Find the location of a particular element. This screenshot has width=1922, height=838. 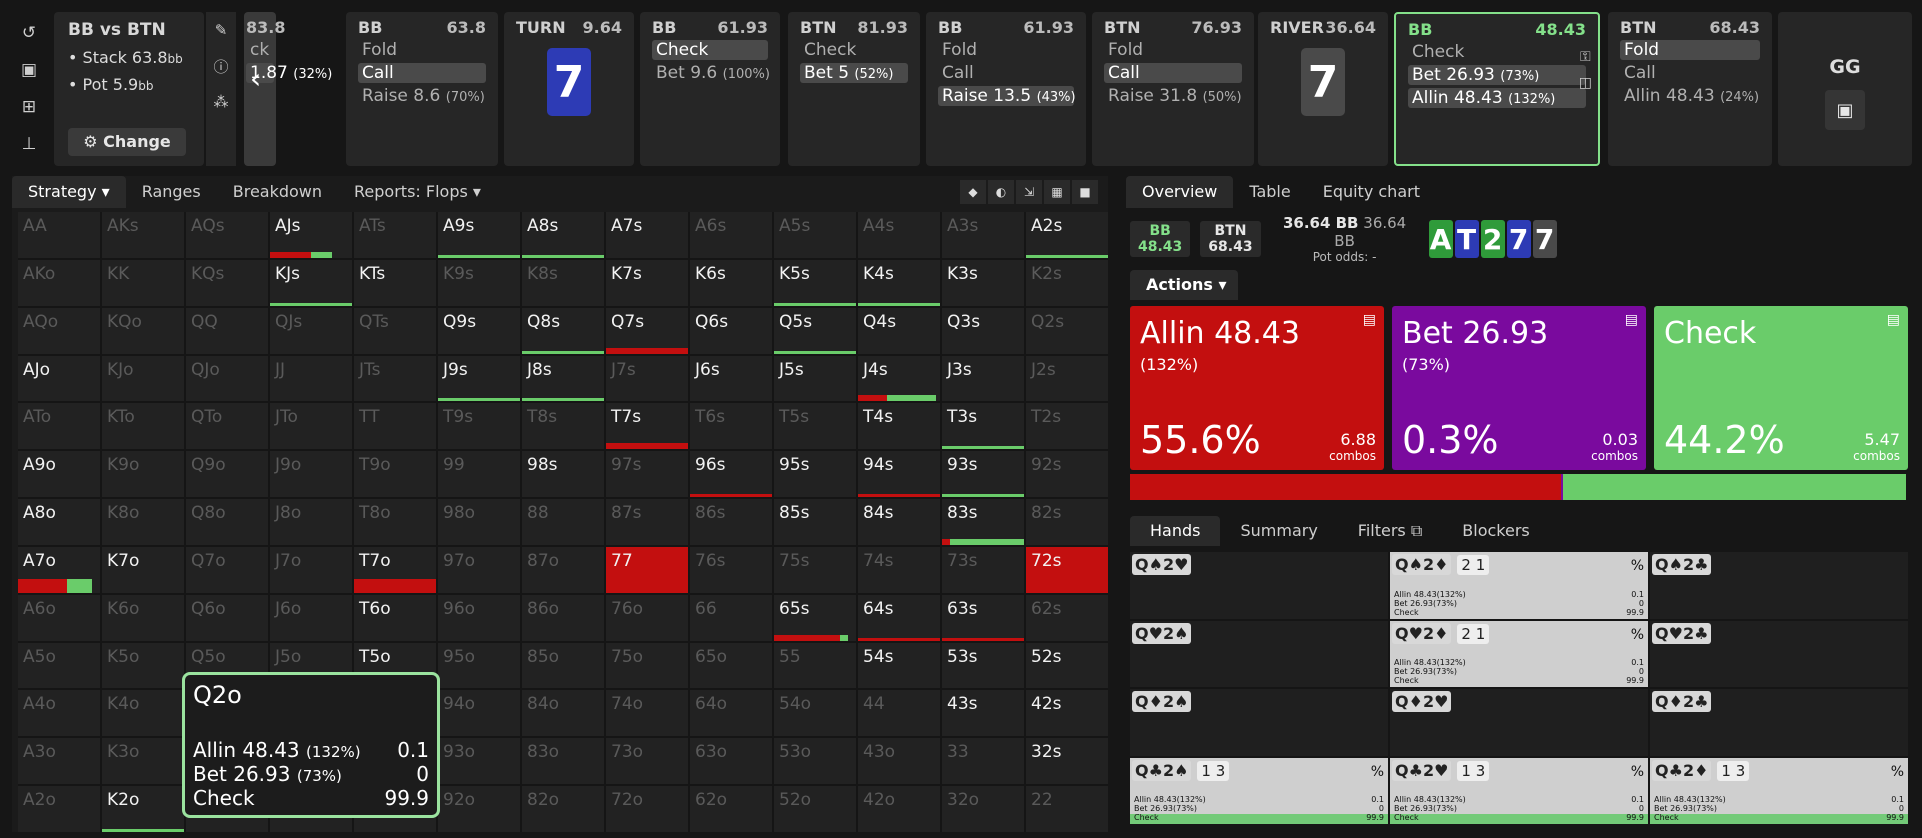

node-action-row: Bet 5 (52%) is located at coordinates (854, 73).